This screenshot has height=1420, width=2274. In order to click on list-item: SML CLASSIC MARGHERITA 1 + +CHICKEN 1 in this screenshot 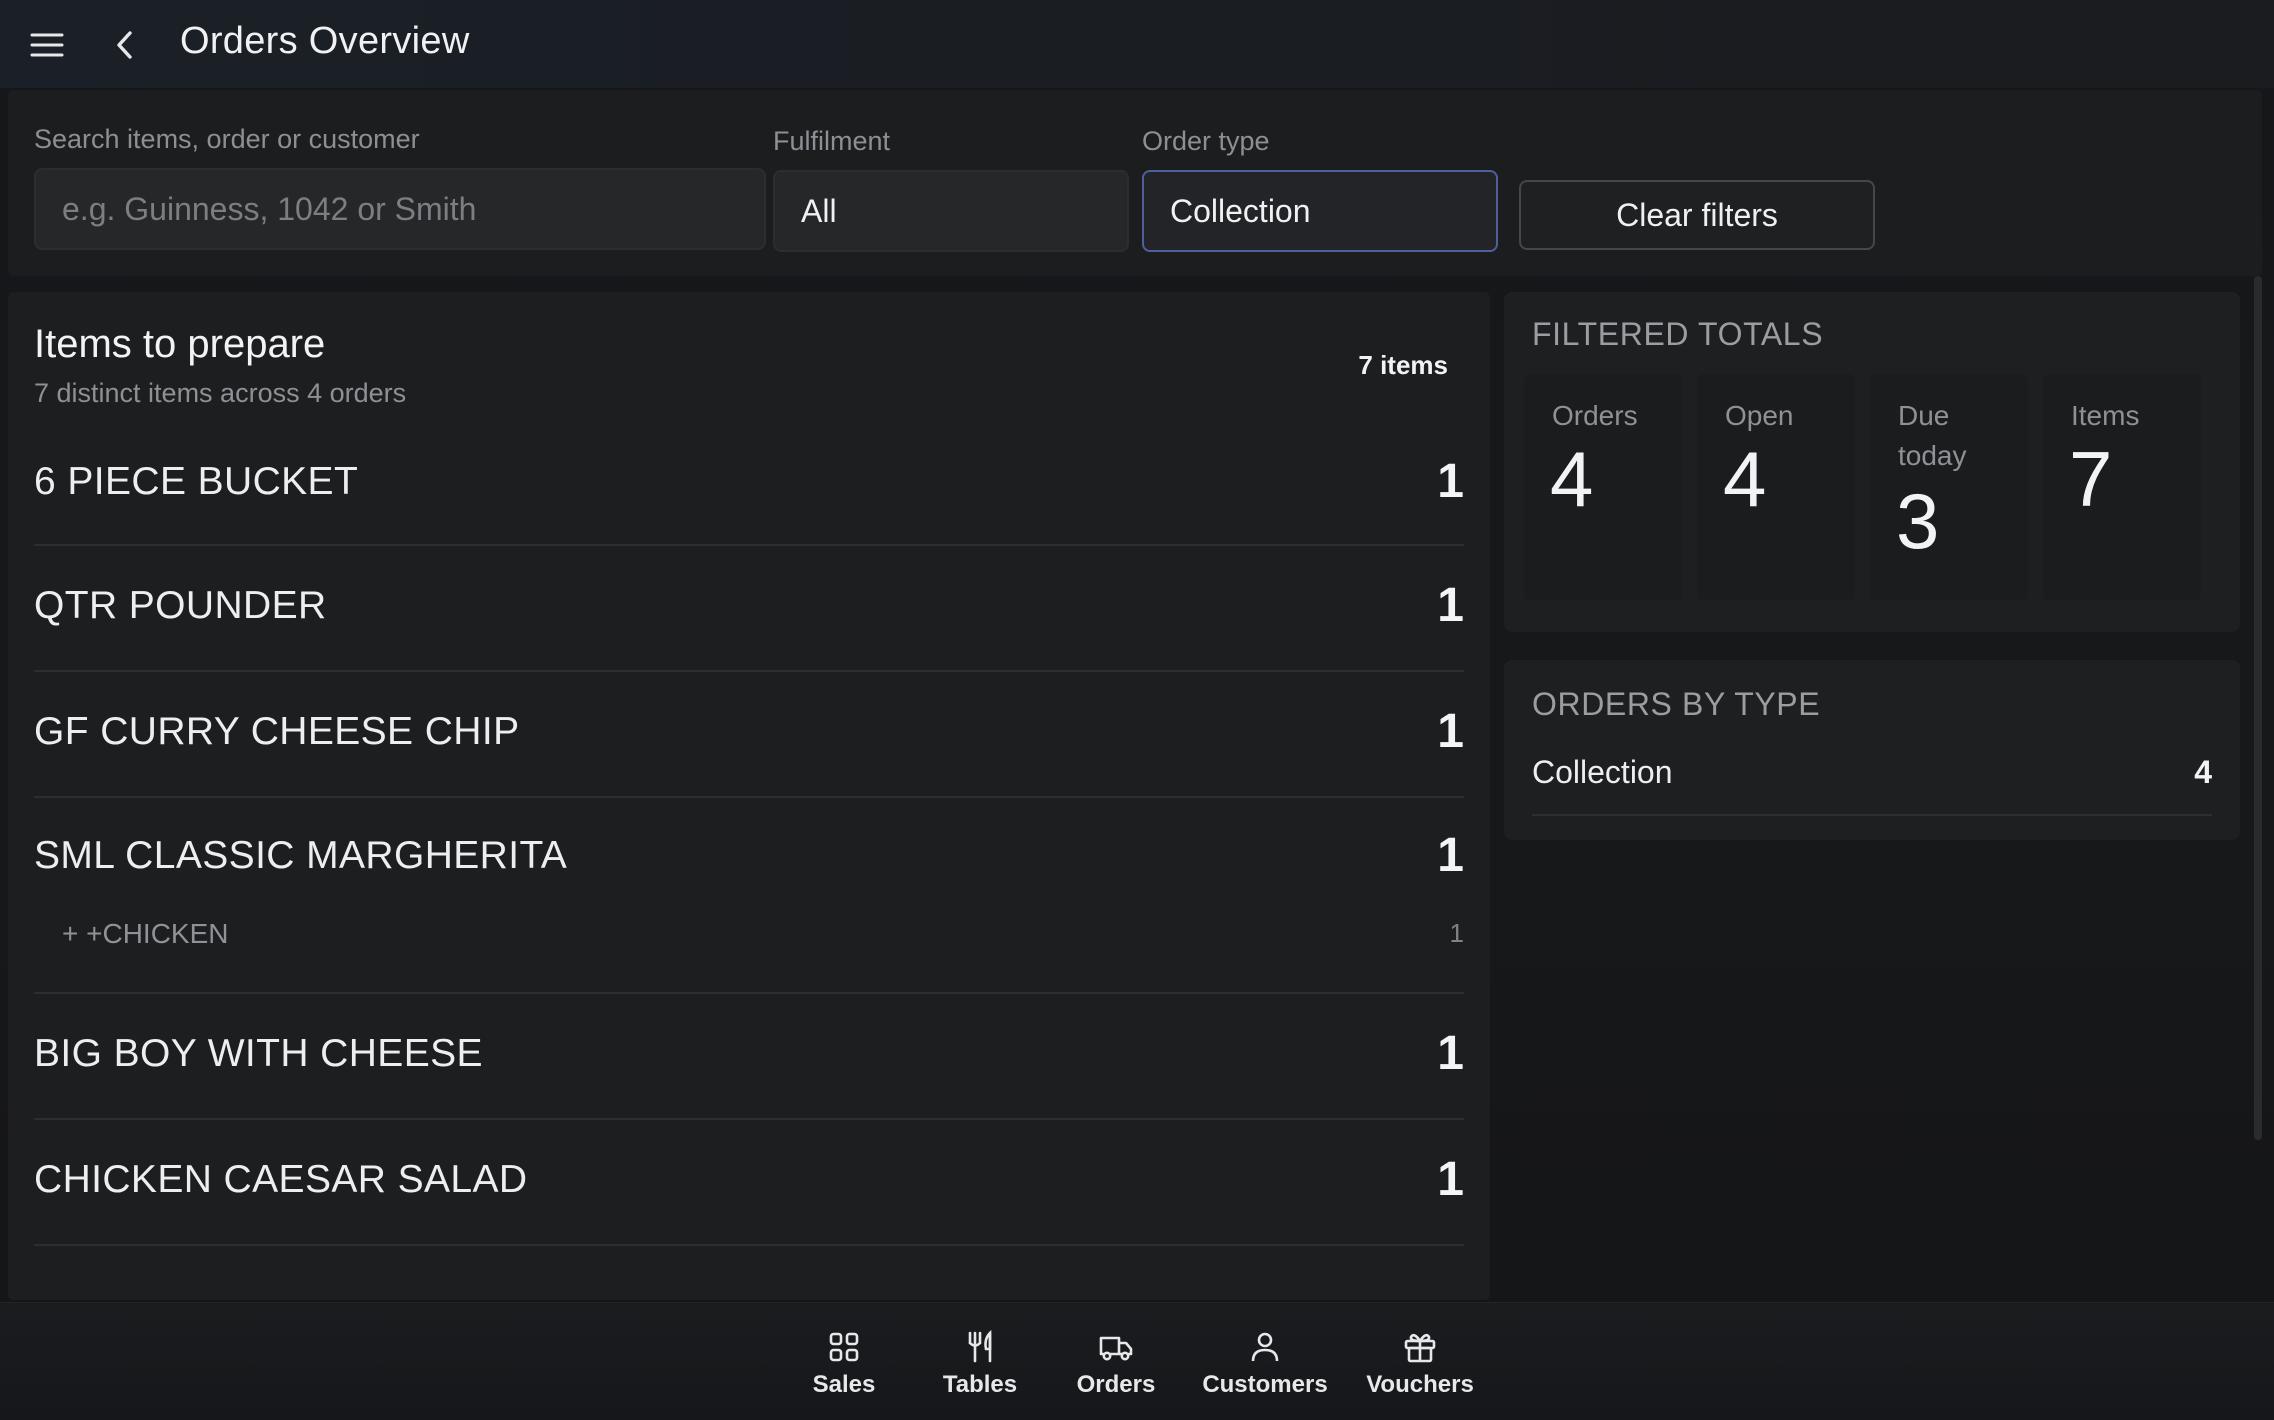, I will do `click(749, 896)`.